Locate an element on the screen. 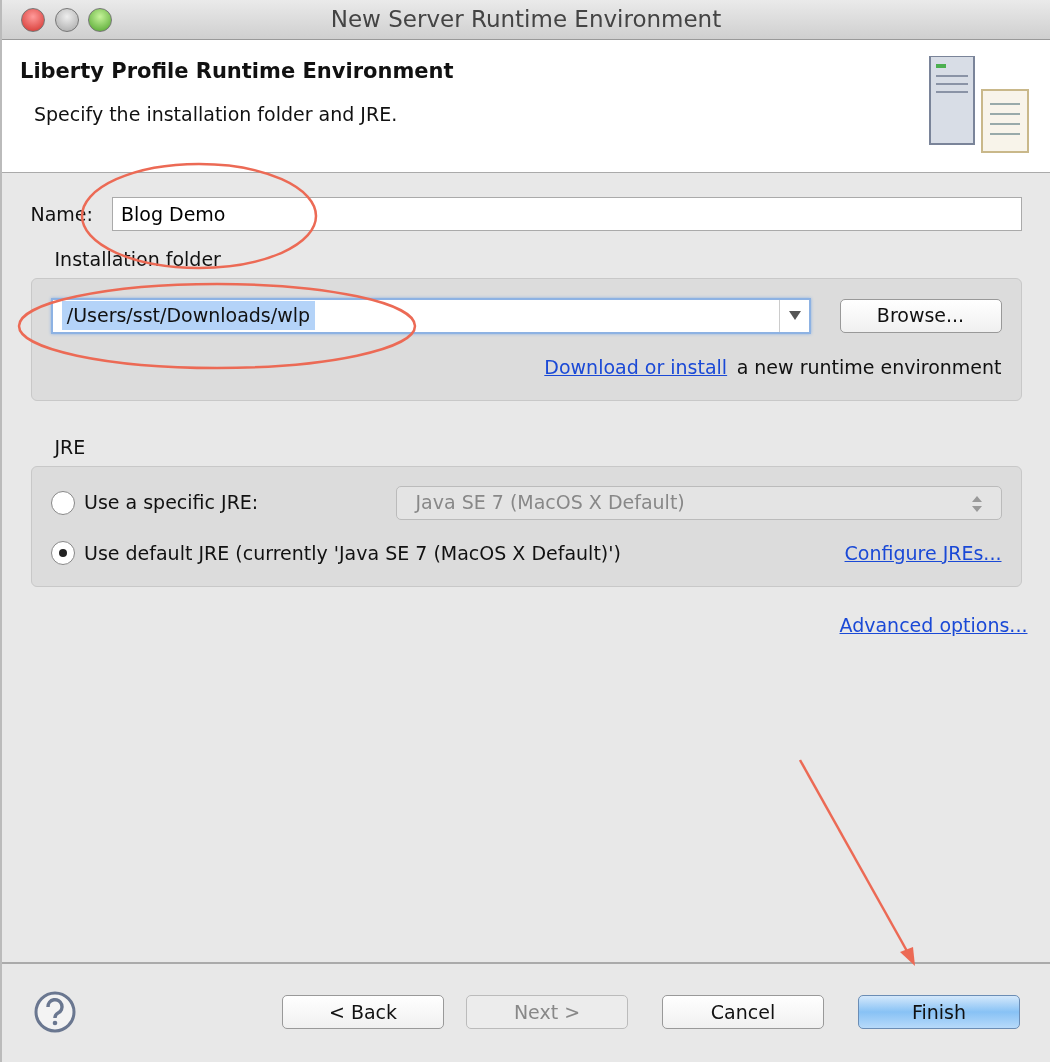 This screenshot has width=1050, height=1062. page-description: Specify the installation folder and JRE. is located at coordinates (216, 114).